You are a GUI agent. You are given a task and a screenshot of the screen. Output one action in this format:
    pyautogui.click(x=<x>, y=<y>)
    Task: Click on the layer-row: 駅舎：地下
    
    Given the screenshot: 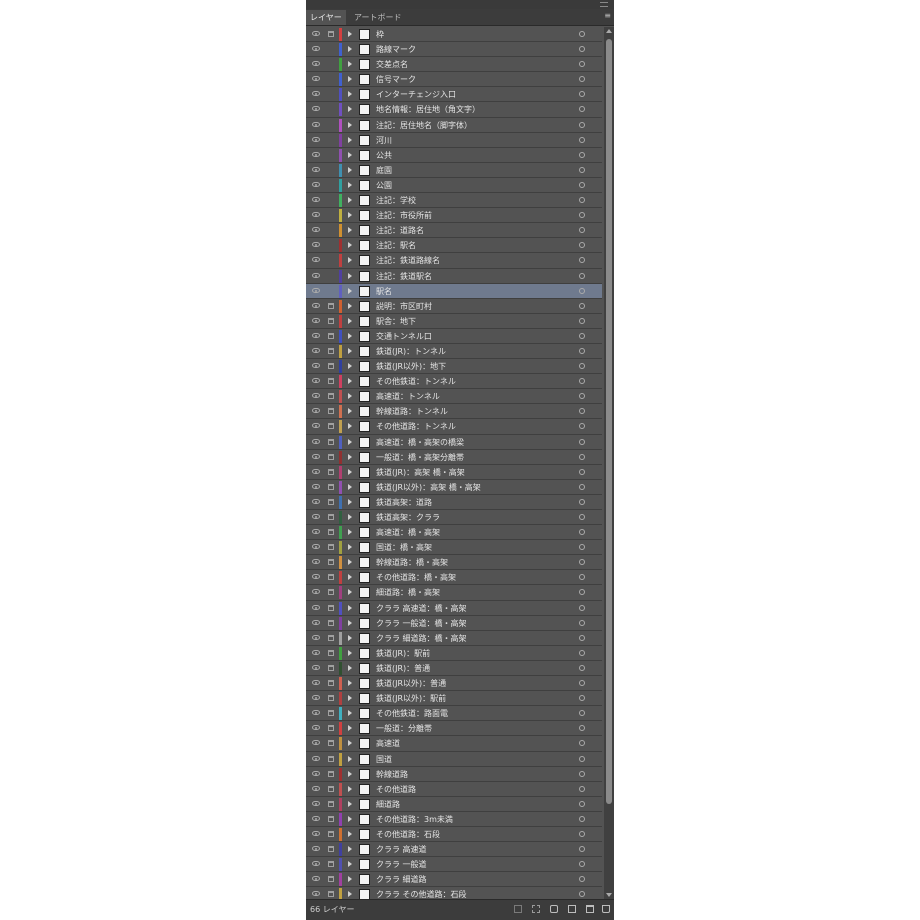 What is the action you would take?
    pyautogui.click(x=454, y=321)
    